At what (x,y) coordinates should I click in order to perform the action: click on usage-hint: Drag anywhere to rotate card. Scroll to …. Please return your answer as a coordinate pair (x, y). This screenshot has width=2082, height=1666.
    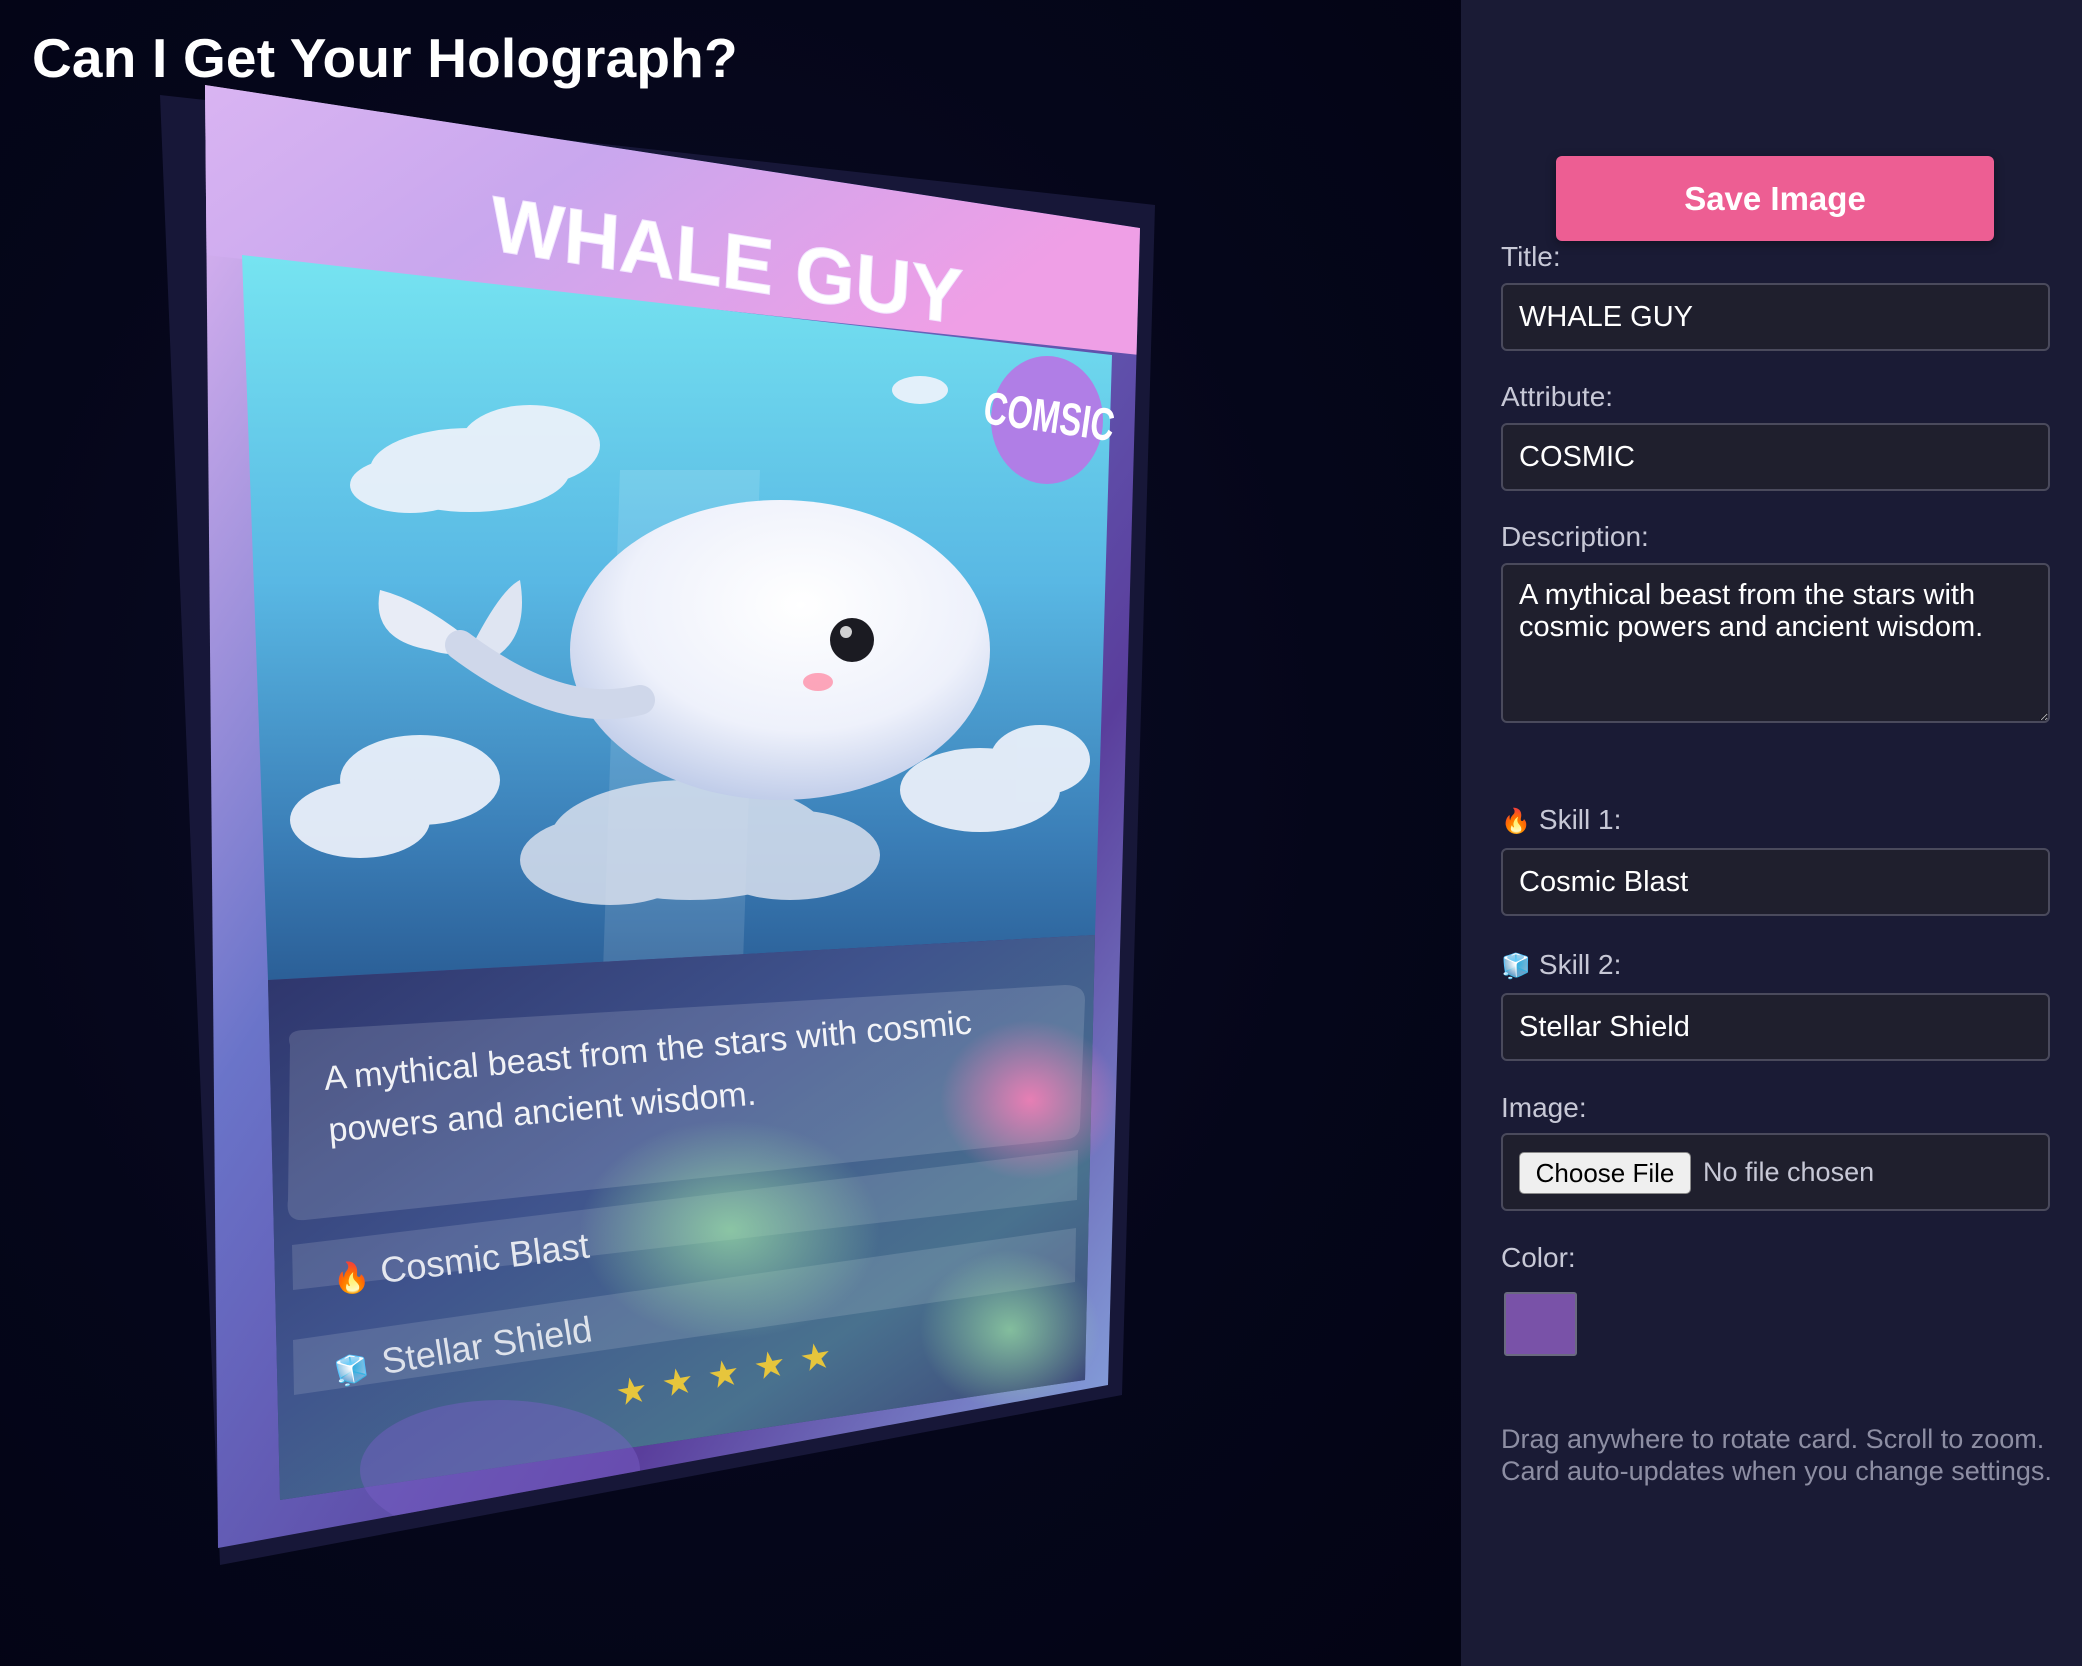
    Looking at the image, I should click on (1776, 1455).